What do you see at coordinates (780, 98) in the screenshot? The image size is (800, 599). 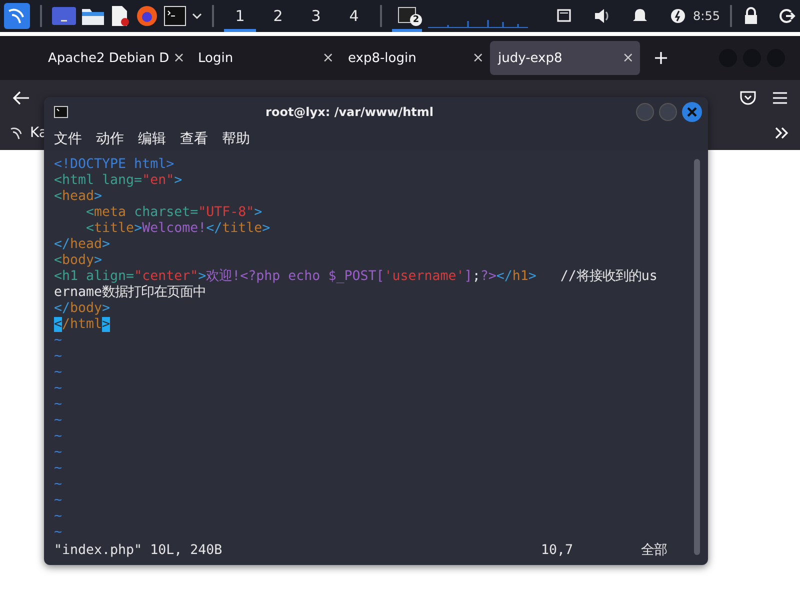 I see `menu-icon` at bounding box center [780, 98].